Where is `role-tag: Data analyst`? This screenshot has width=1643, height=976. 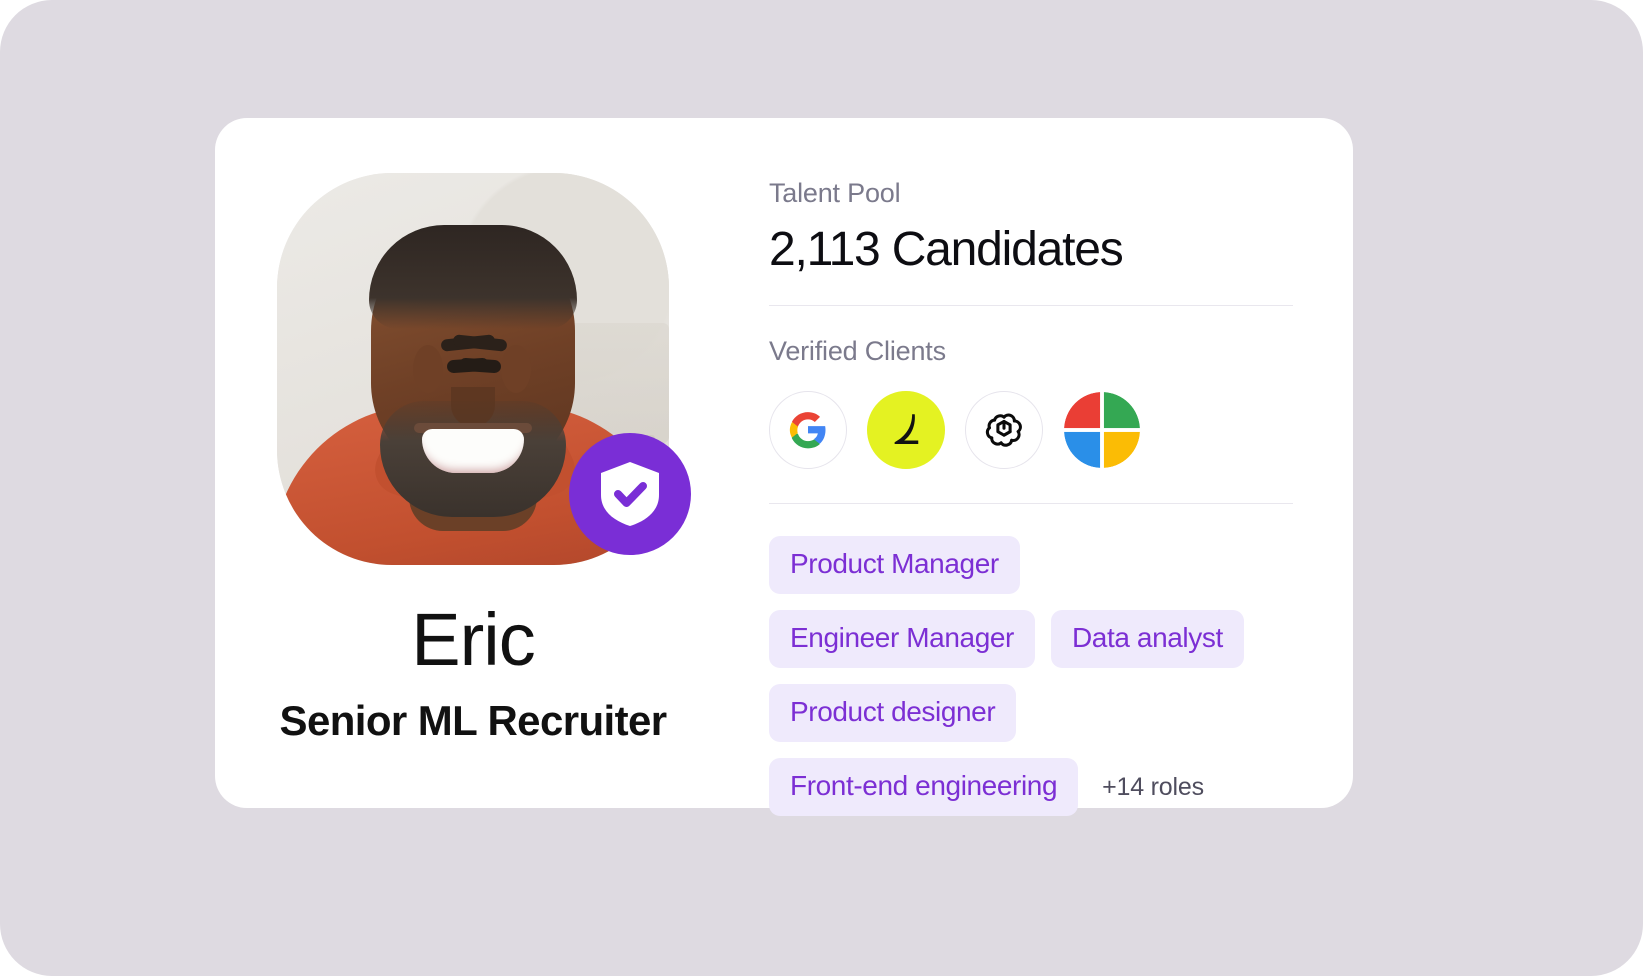 role-tag: Data analyst is located at coordinates (1147, 639).